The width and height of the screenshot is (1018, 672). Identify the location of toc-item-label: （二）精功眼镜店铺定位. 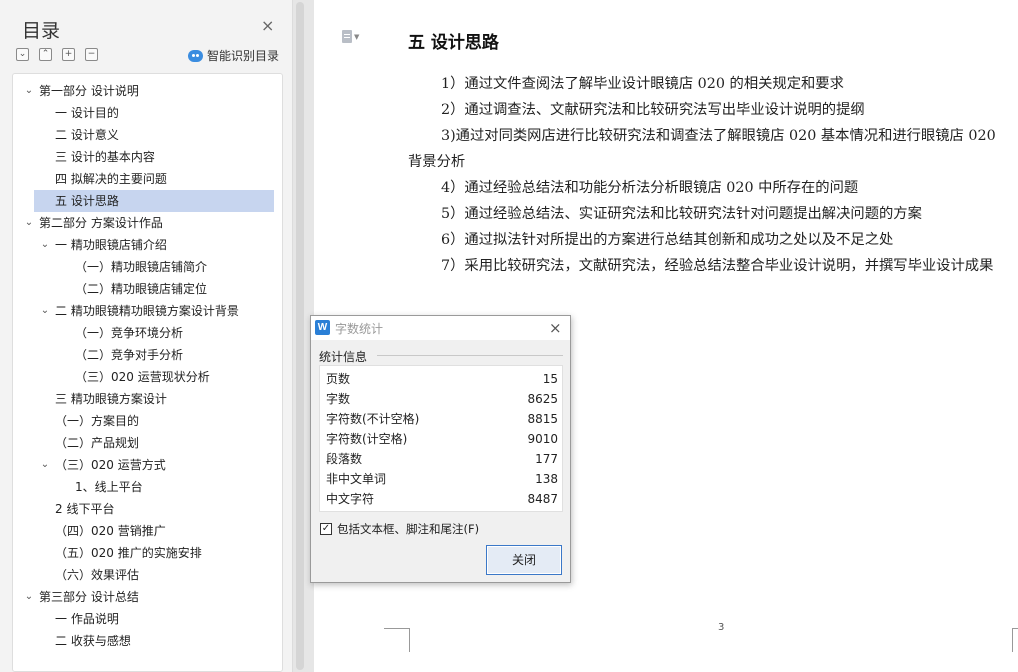
(141, 289).